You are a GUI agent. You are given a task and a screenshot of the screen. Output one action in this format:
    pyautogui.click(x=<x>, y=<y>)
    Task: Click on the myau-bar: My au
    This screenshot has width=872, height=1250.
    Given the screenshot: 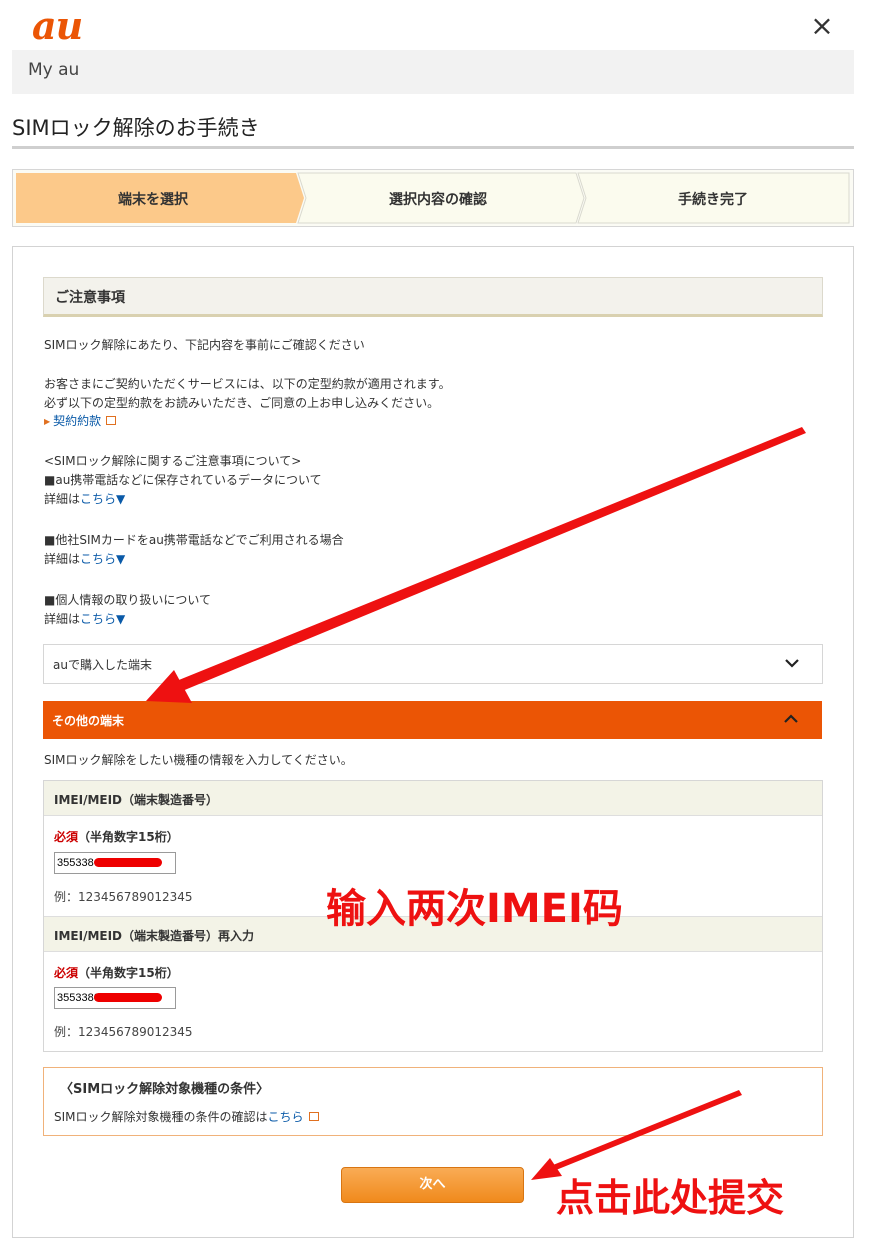 What is the action you would take?
    pyautogui.click(x=433, y=72)
    